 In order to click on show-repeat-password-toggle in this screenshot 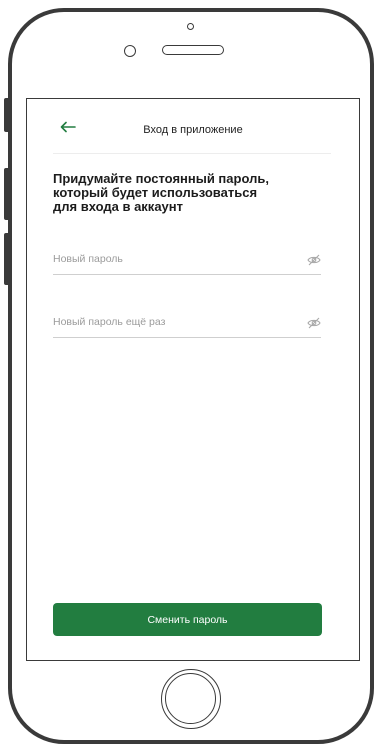, I will do `click(314, 322)`.